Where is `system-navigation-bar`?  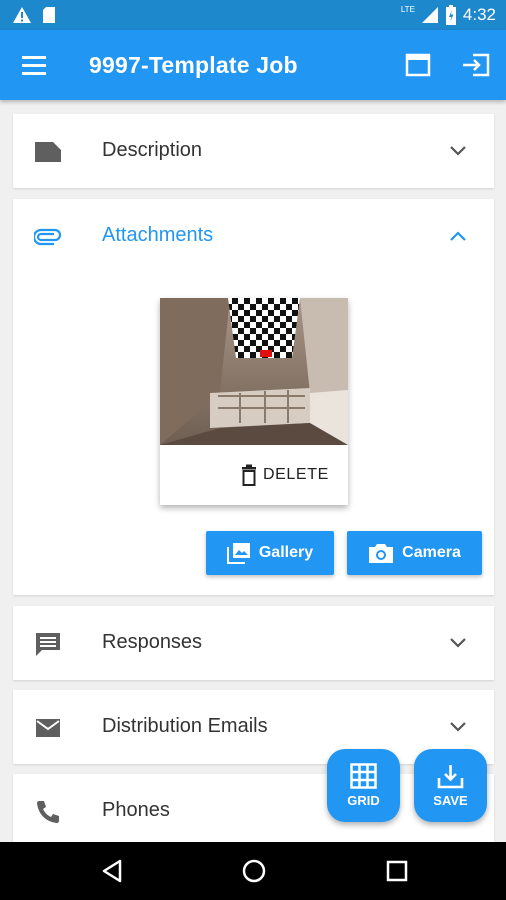 system-navigation-bar is located at coordinates (253, 871).